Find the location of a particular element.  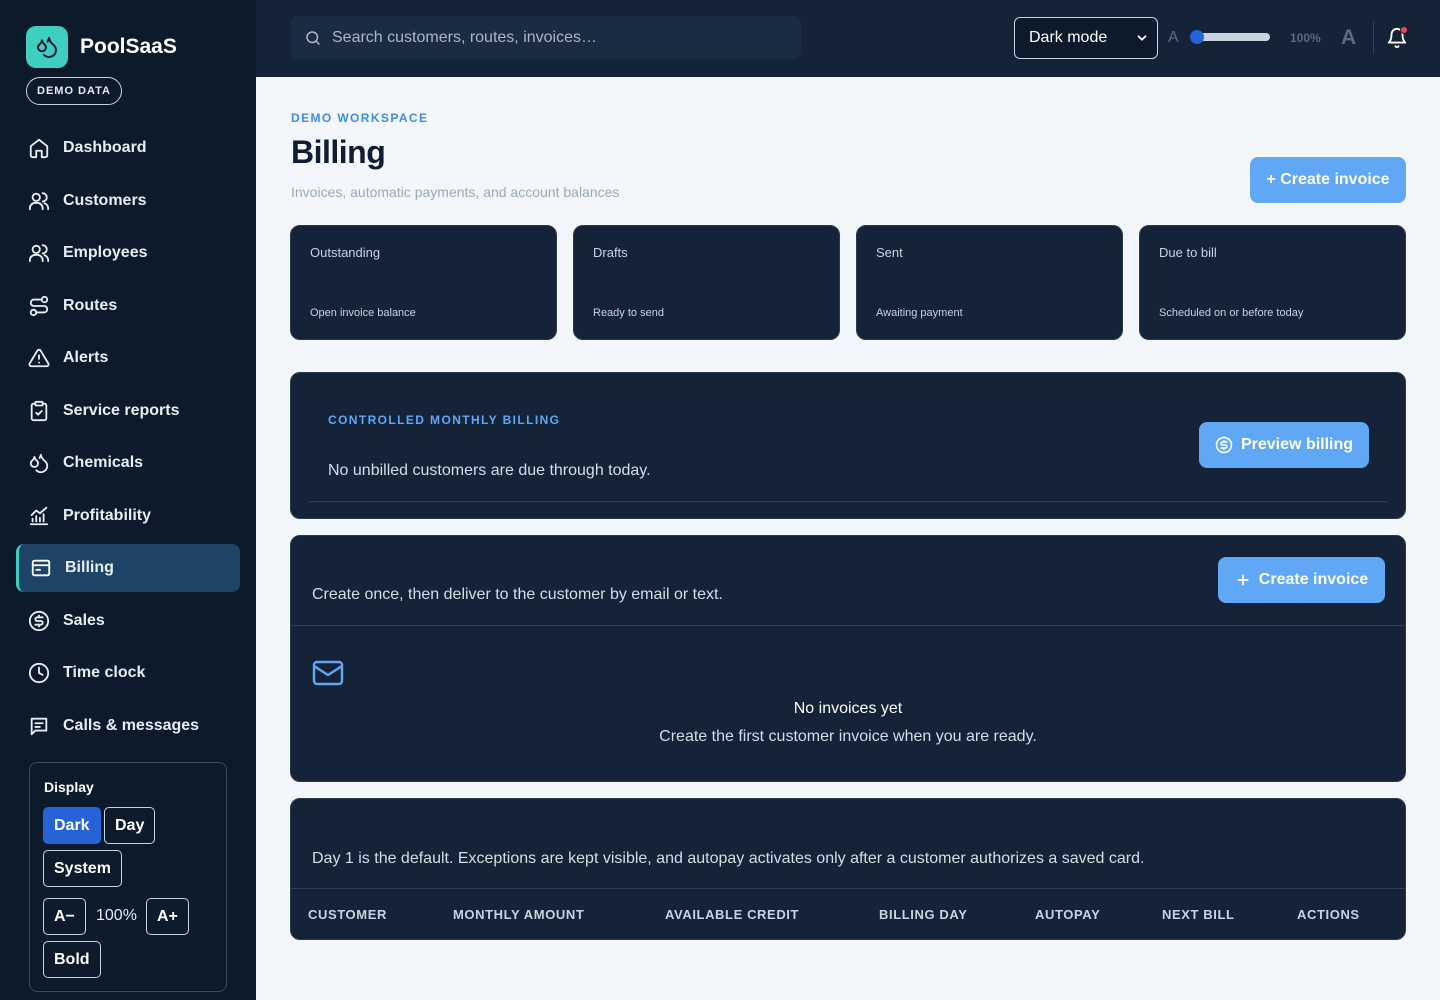

nav-item-billing: Billing is located at coordinates (128, 568).